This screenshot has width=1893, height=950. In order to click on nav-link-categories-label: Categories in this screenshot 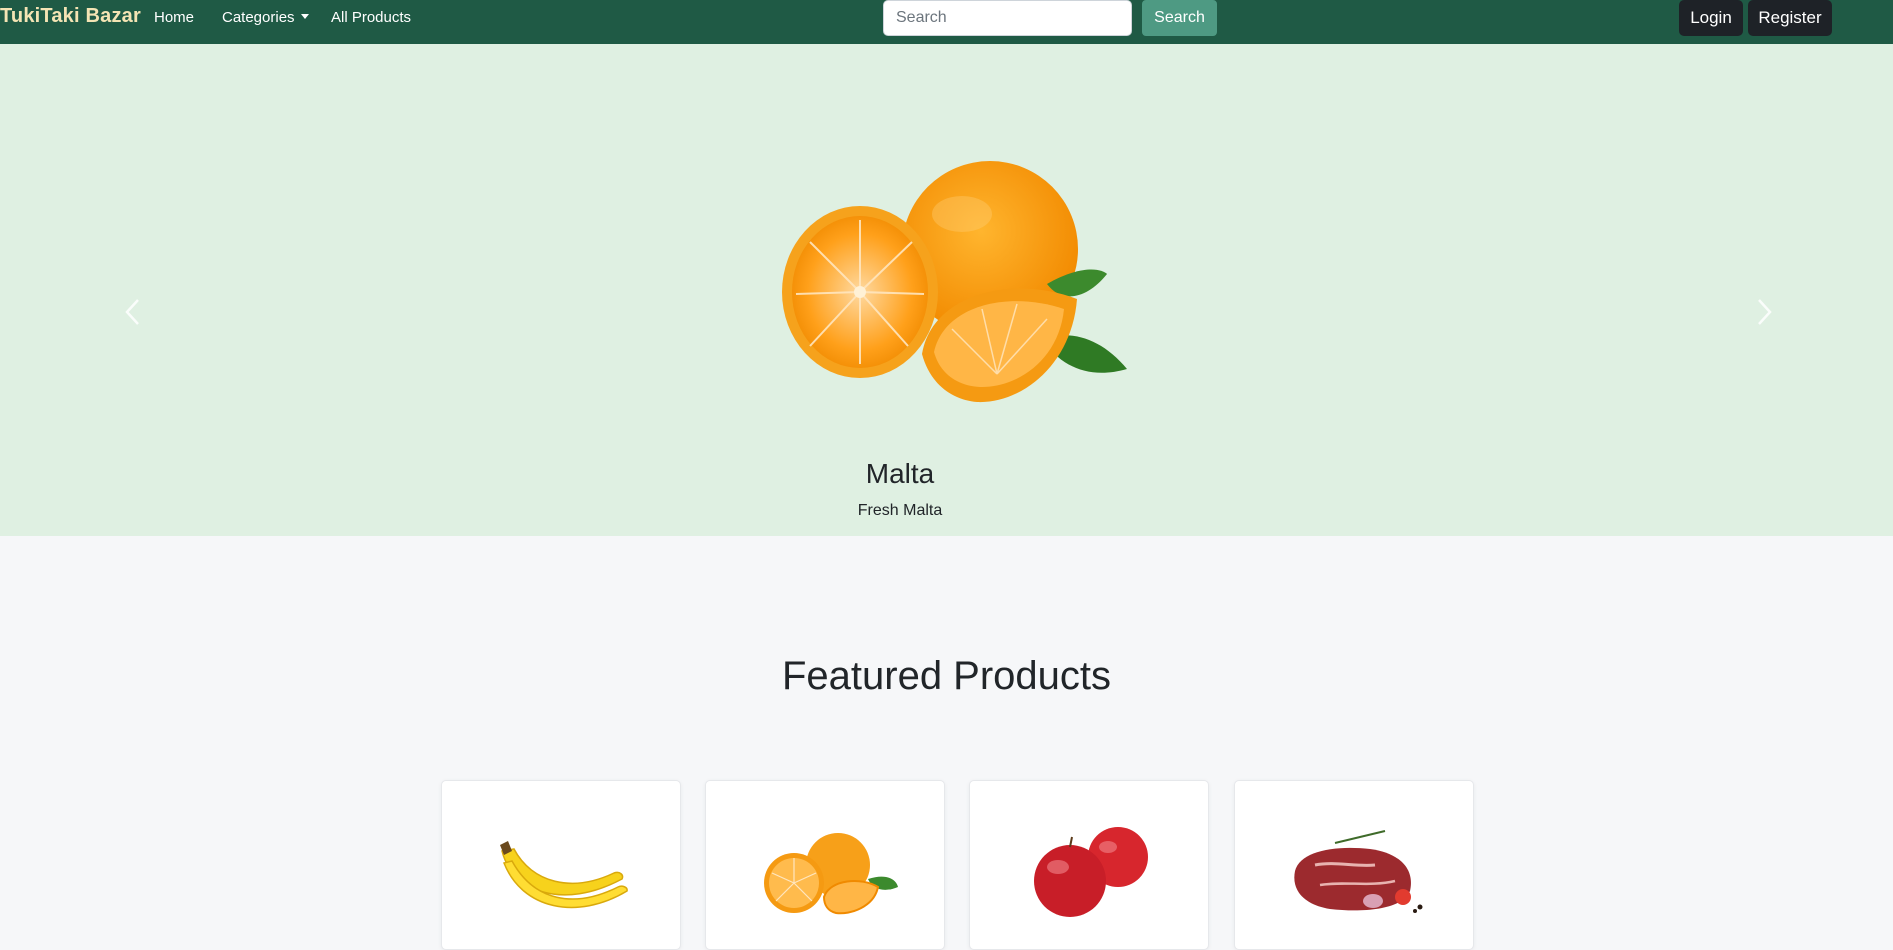, I will do `click(258, 17)`.